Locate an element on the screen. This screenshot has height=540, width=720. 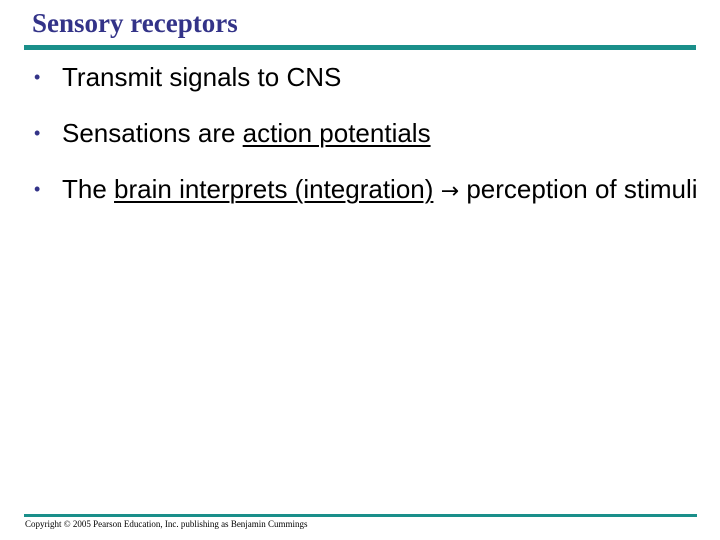
bullet-item: • Transmit signals to CNS is located at coordinates (367, 77).